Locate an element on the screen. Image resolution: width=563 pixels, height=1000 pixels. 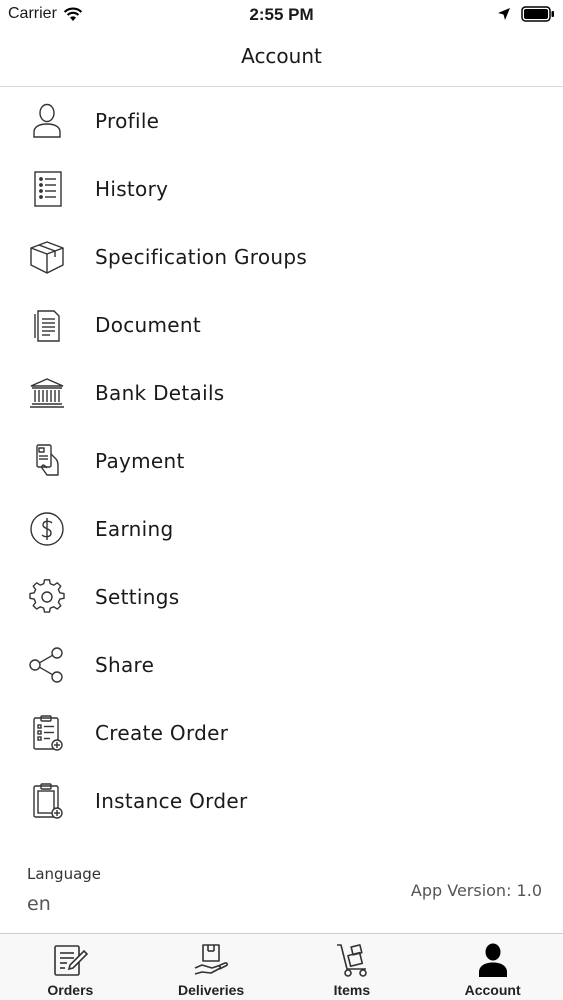
menu-item-label: Payment is located at coordinates (140, 461).